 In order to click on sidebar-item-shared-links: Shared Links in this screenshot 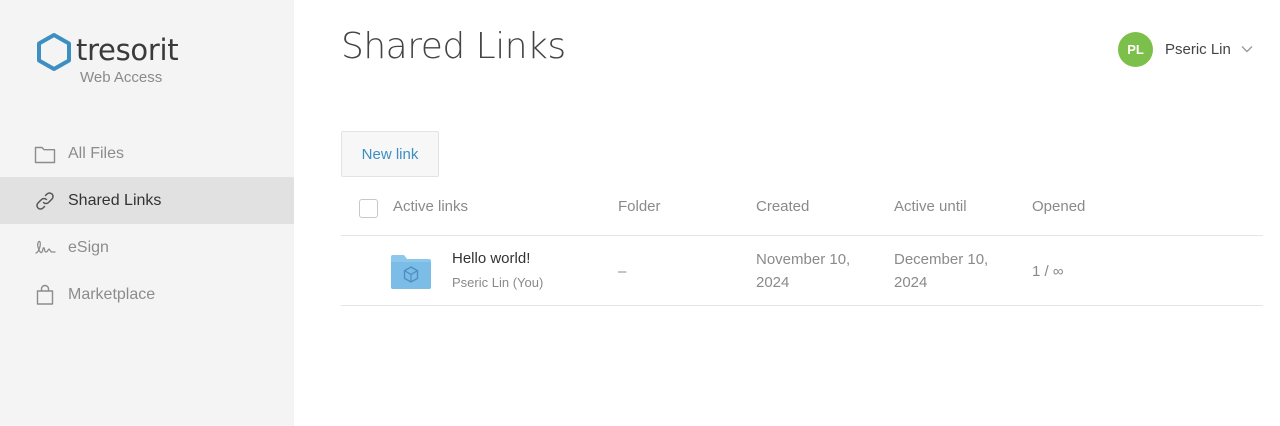, I will do `click(147, 200)`.